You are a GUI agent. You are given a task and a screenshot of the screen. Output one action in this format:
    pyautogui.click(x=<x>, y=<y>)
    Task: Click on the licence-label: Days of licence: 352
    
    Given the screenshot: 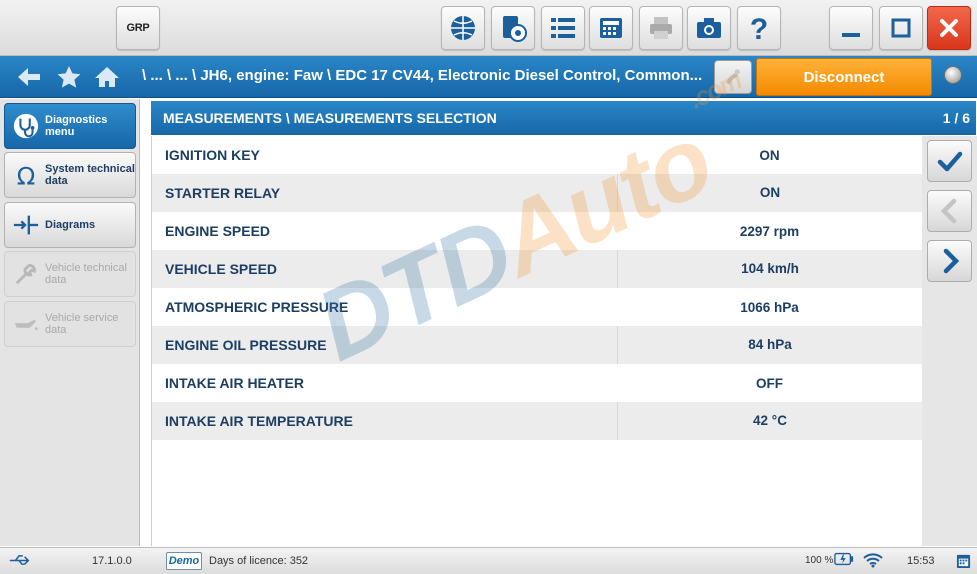 What is the action you would take?
    pyautogui.click(x=259, y=561)
    